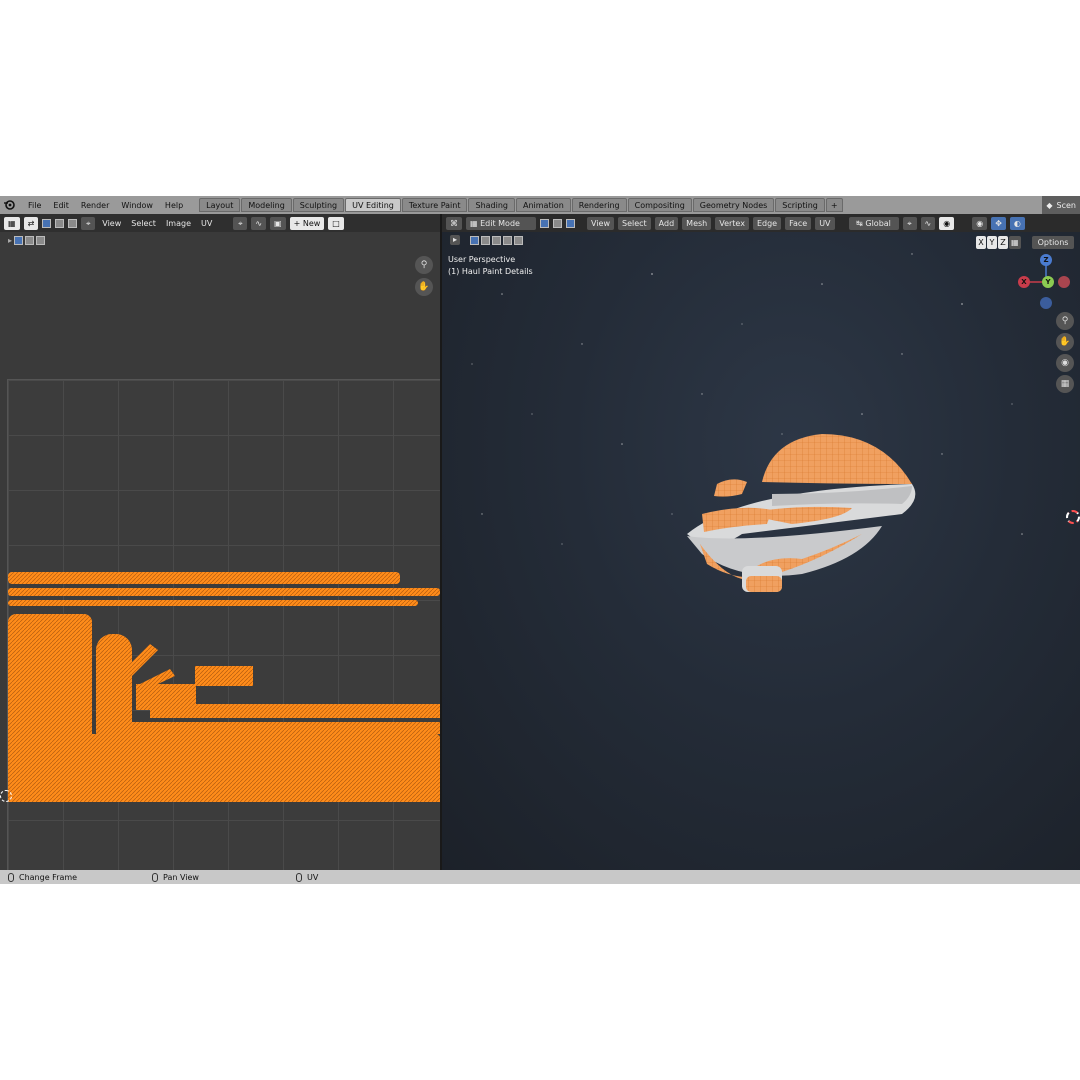 The height and width of the screenshot is (1080, 1080). Describe the element at coordinates (266, 205) in the screenshot. I see `tab-modeling: Modeling` at that location.